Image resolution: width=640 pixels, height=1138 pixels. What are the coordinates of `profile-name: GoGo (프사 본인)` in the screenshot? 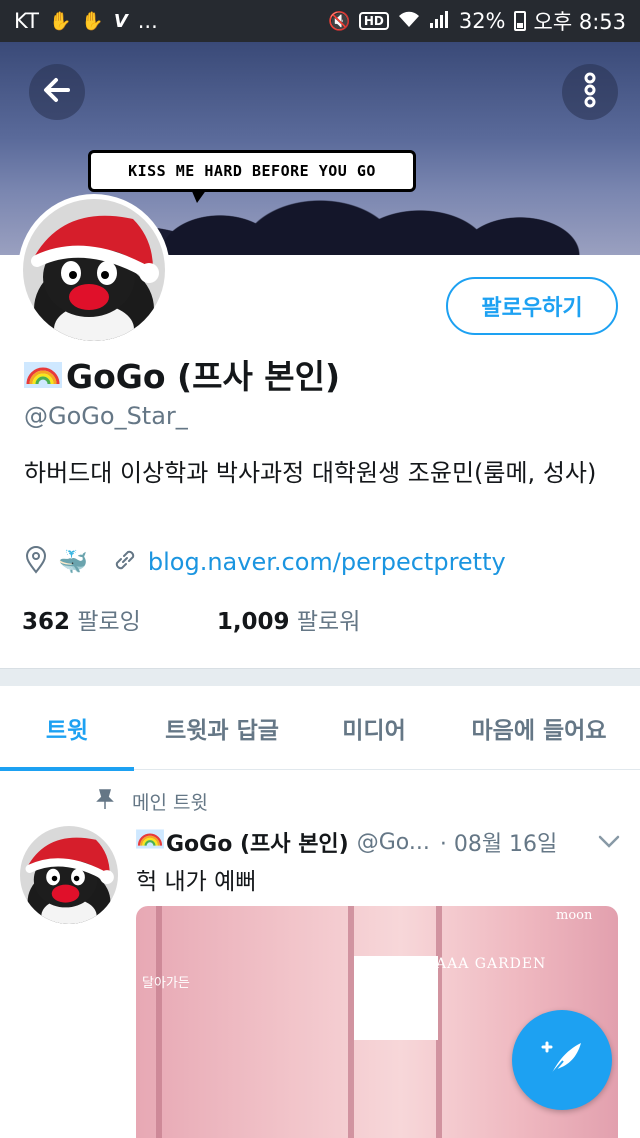 It's located at (182, 374).